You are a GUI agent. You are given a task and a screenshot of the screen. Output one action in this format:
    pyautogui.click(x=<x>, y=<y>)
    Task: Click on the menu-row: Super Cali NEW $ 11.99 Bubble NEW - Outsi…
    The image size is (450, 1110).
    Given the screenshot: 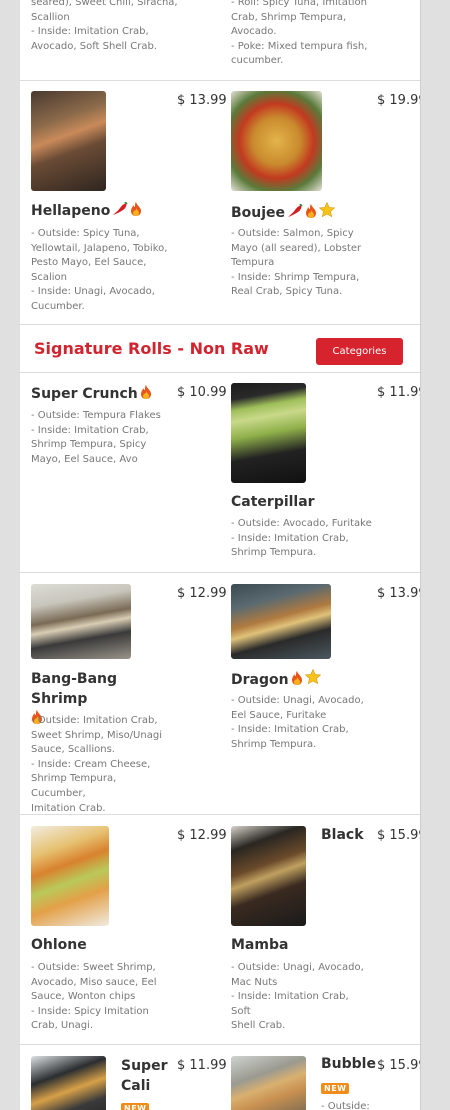 What is the action you would take?
    pyautogui.click(x=220, y=1077)
    